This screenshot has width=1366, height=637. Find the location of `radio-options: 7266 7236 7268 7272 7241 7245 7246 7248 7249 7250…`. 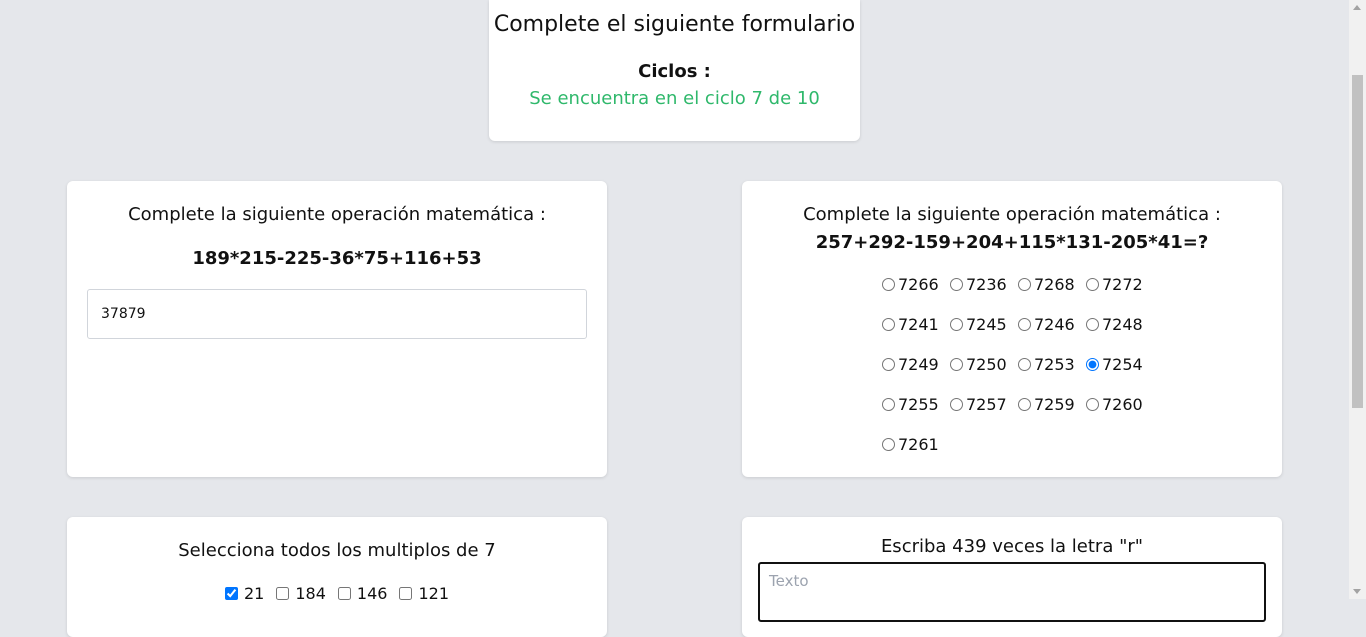

radio-options: 7266 7236 7268 7272 7241 7245 7246 7248 7249 7250… is located at coordinates (1022, 364).